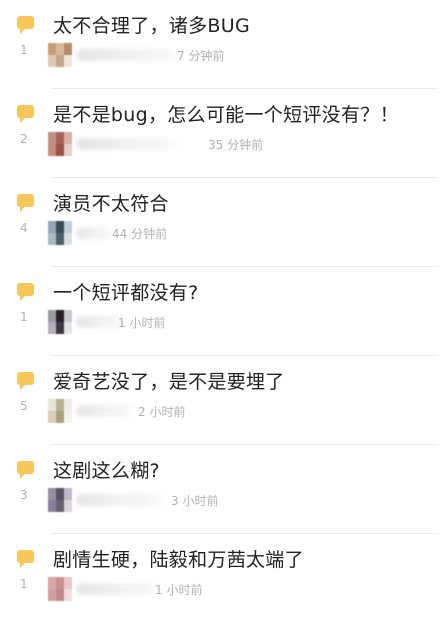  I want to click on reply-count: 5, so click(24, 406).